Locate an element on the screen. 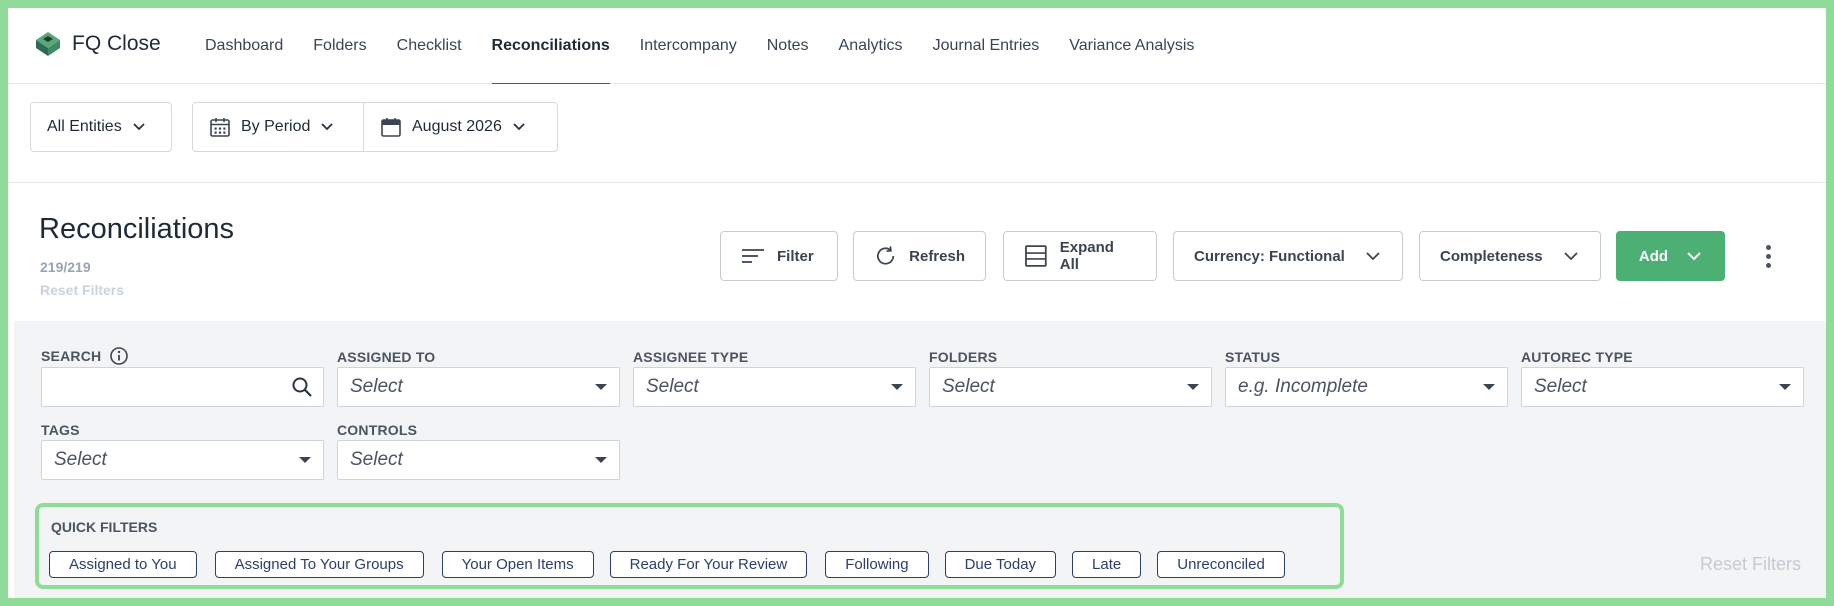 The height and width of the screenshot is (606, 1834). folders-placeholder: Select is located at coordinates (968, 386).